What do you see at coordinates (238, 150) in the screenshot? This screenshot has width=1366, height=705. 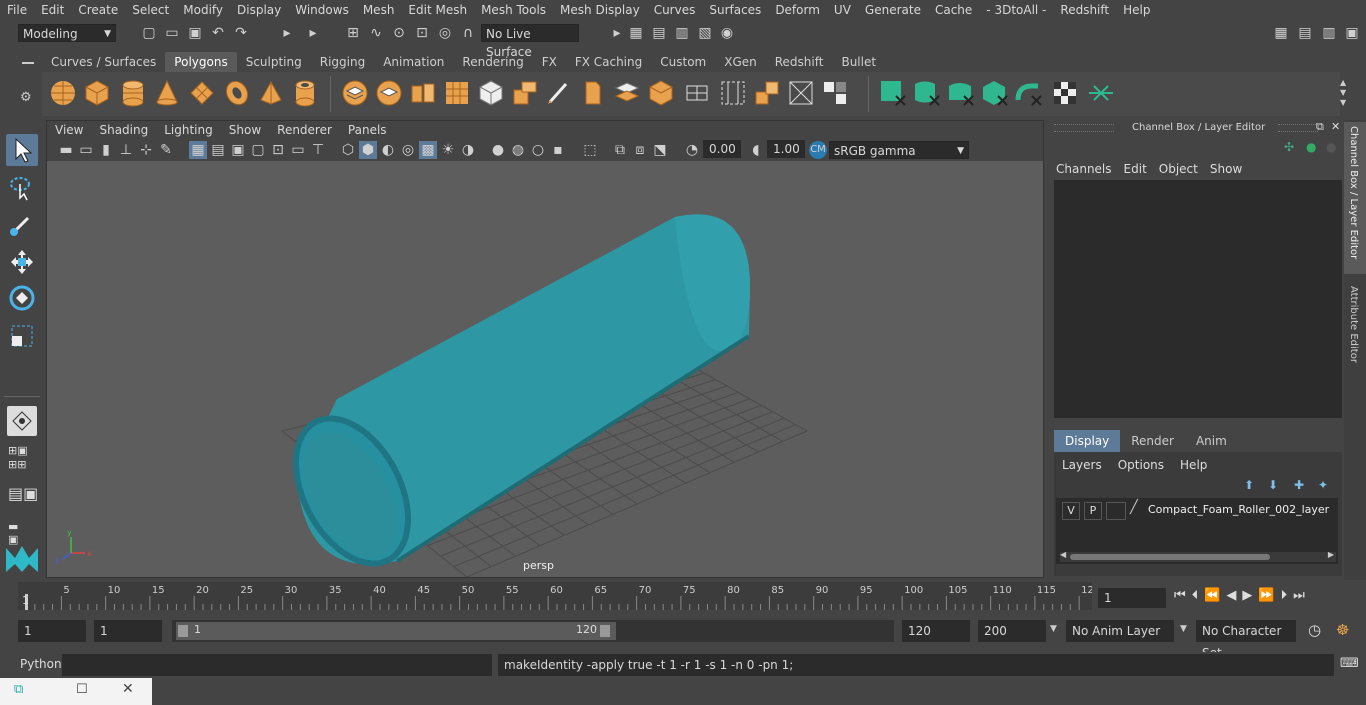 I see `resolution-gate-icon: ▣` at bounding box center [238, 150].